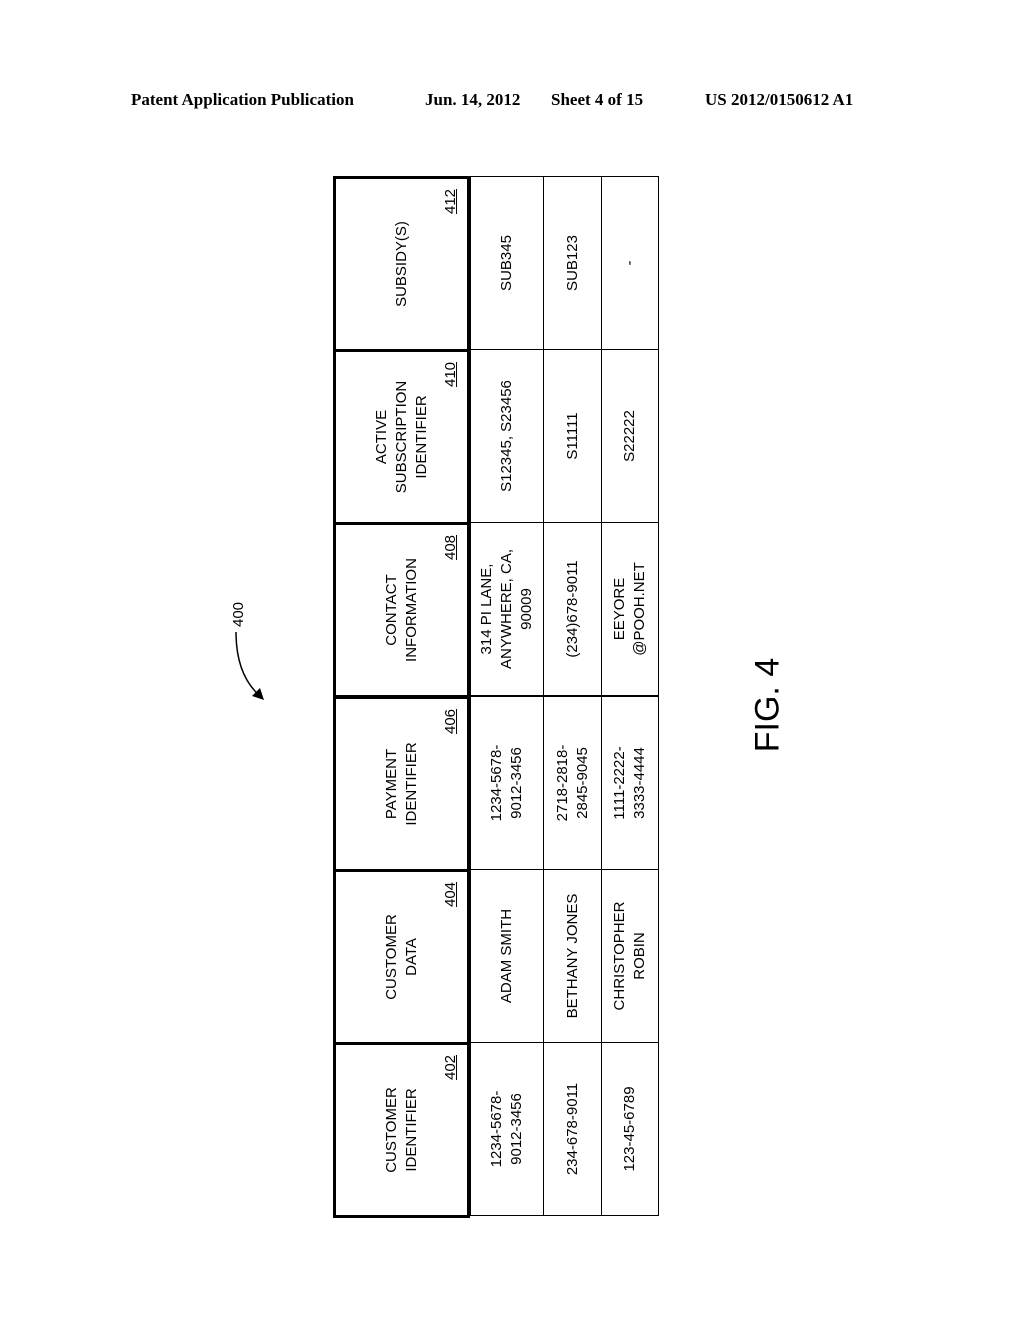 The width and height of the screenshot is (1024, 1320). I want to click on column-header-title: CUSTOMER DATA, so click(401, 956).